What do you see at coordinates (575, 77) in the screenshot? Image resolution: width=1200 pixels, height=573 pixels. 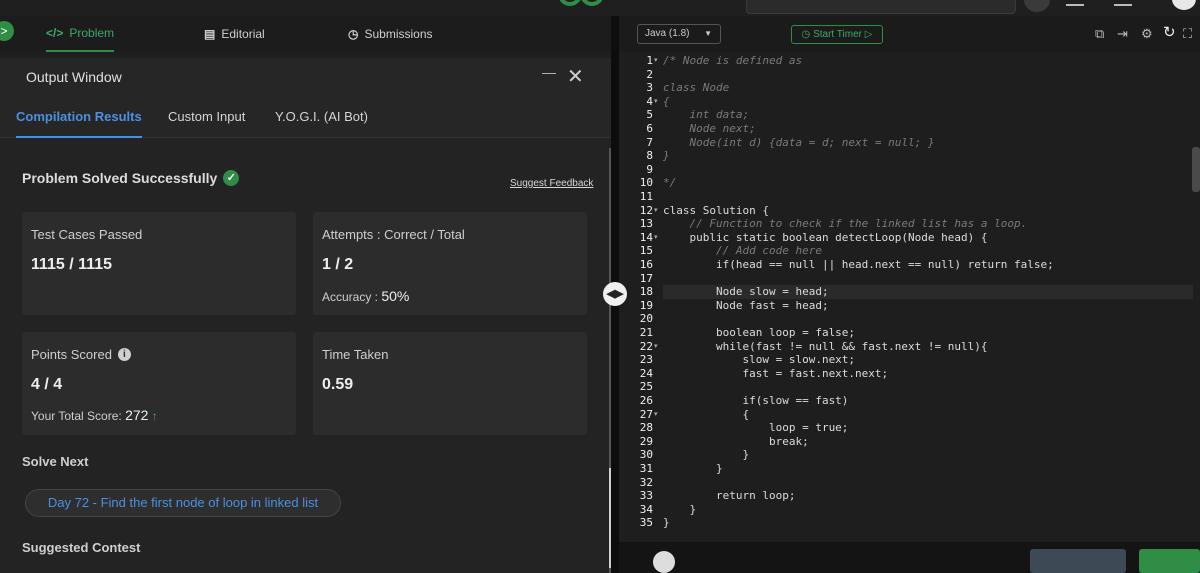 I see `close-icon: ✕` at bounding box center [575, 77].